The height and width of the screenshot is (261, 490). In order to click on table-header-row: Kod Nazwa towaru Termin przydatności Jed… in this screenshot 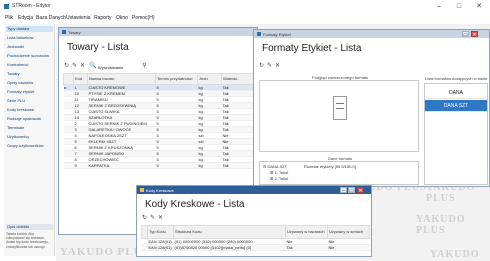, I will do `click(159, 79)`.